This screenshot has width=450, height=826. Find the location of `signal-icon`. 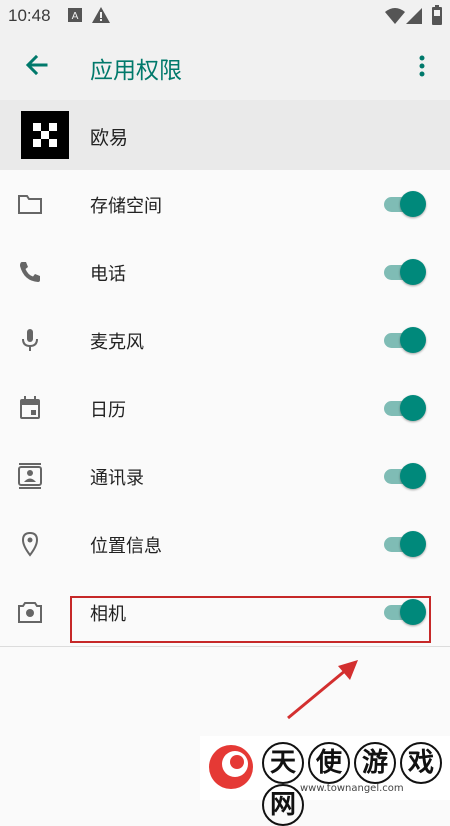

signal-icon is located at coordinates (414, 16).